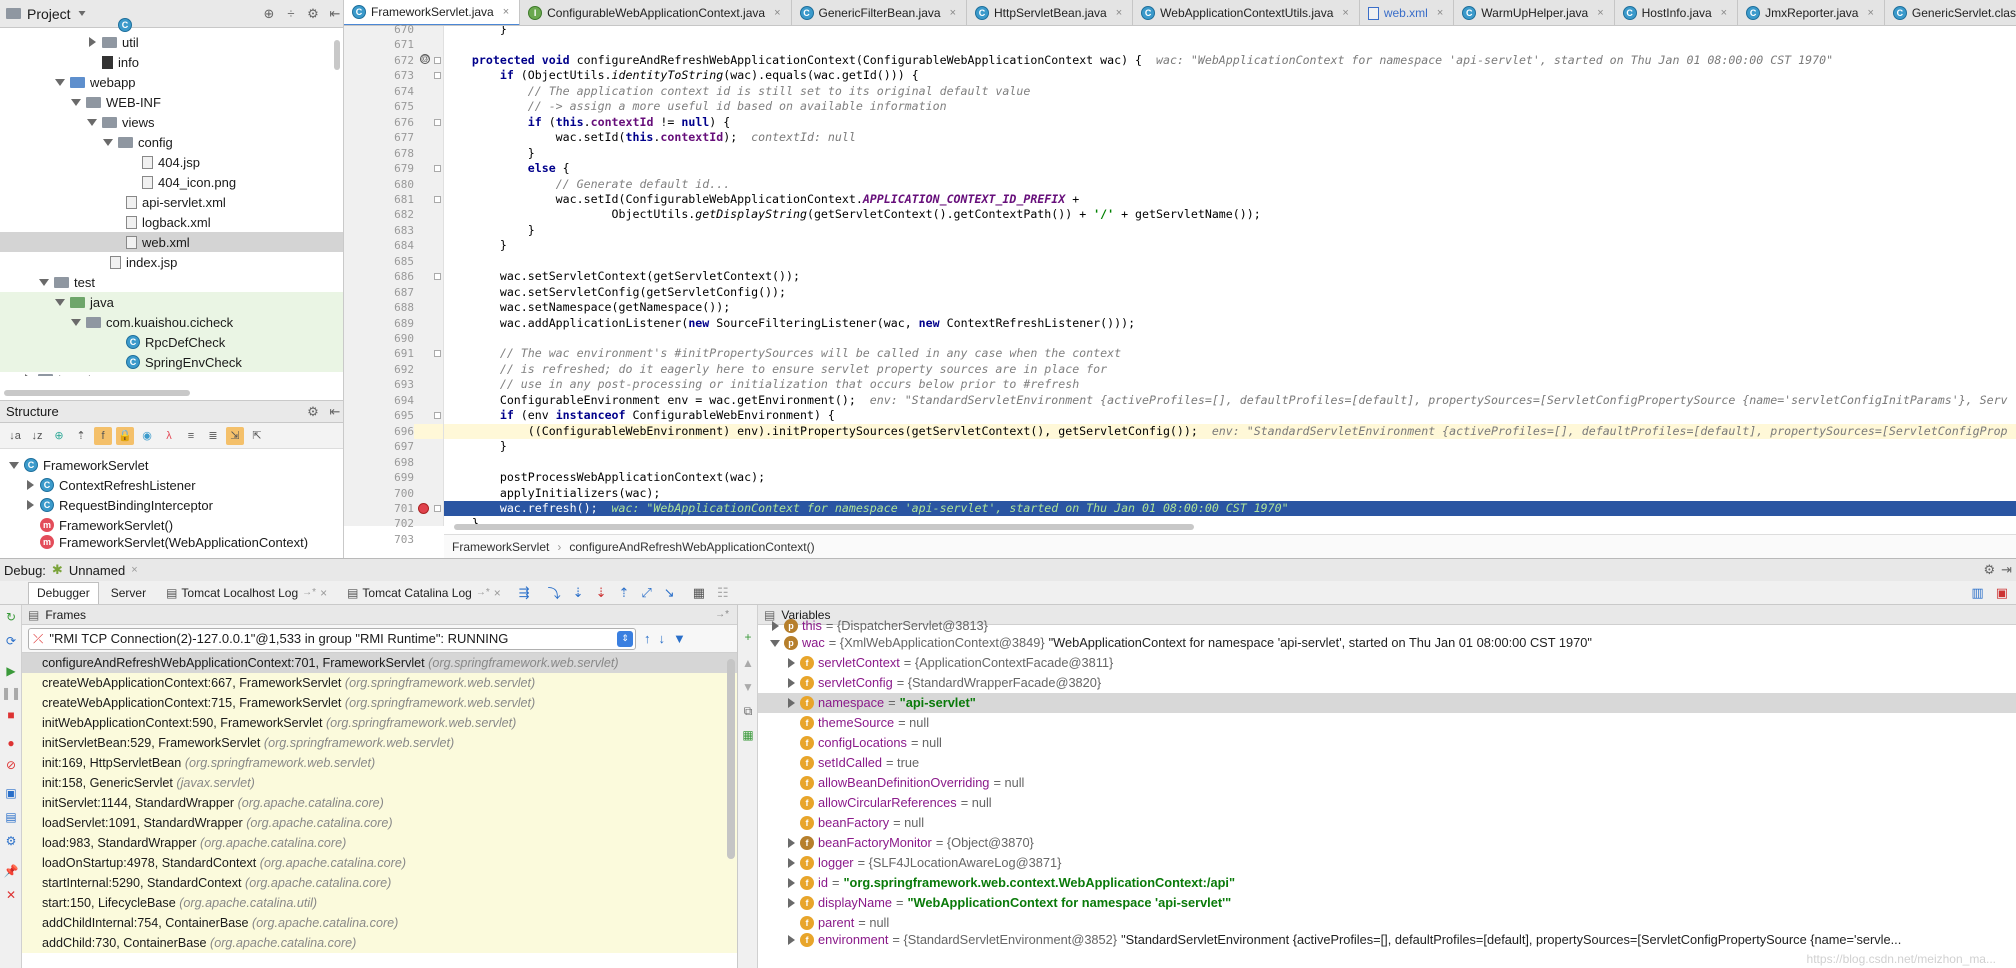 This screenshot has height=968, width=2016. I want to click on variable-row: f setIdCalled = true, so click(1387, 763).